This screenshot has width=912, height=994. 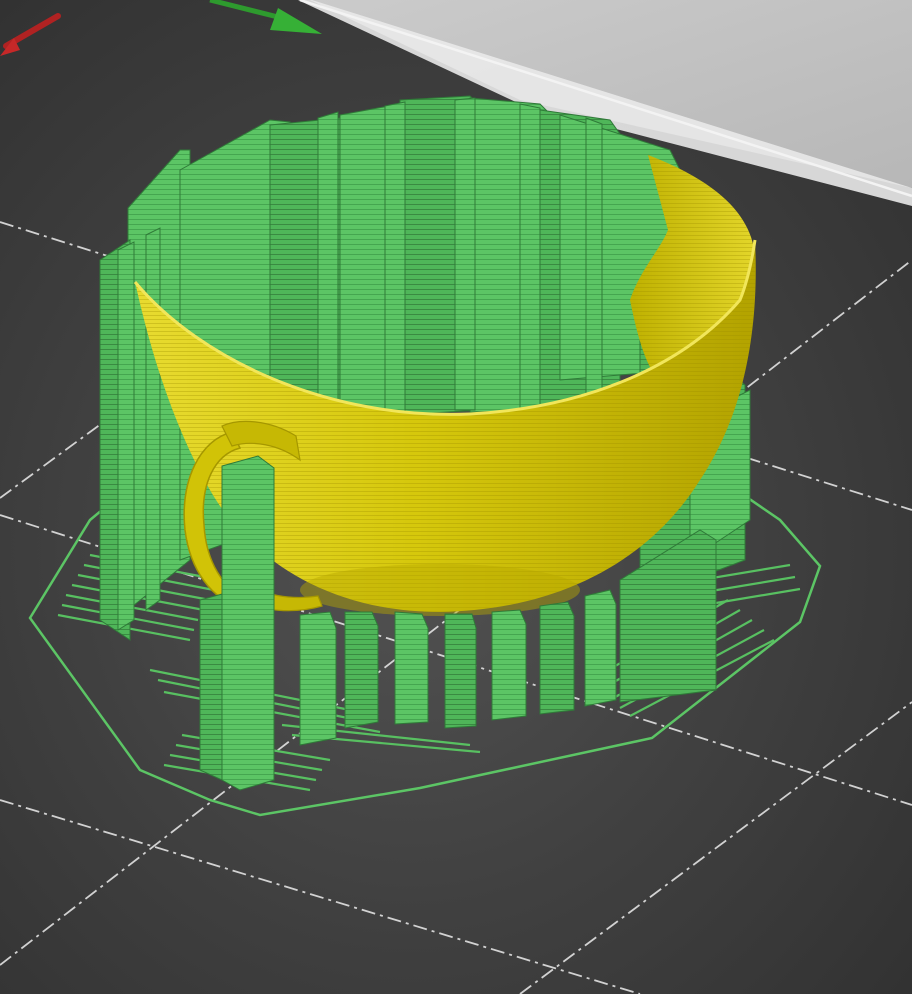 What do you see at coordinates (161, 28) in the screenshot?
I see `axis-gizmo` at bounding box center [161, 28].